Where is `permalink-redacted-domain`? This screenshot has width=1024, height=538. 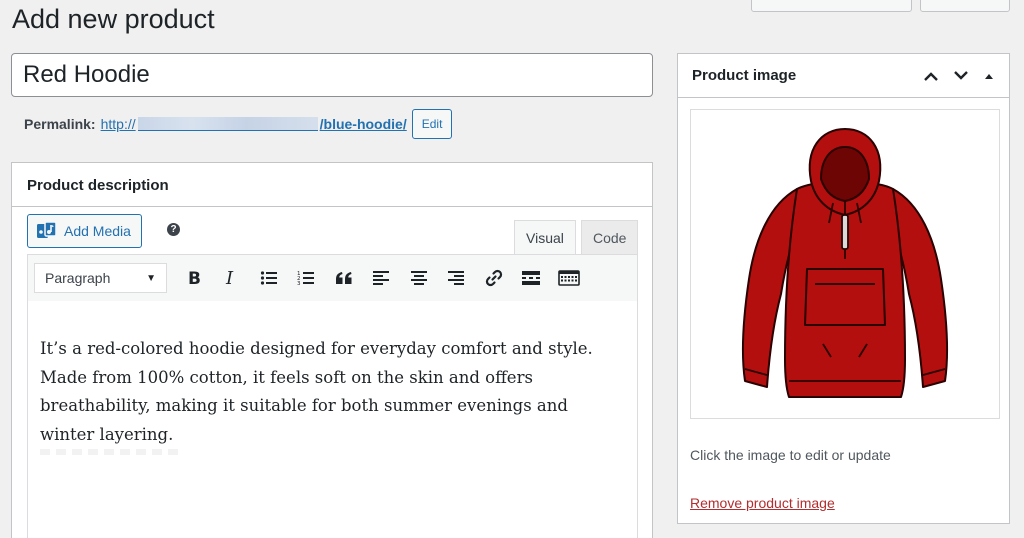
permalink-redacted-domain is located at coordinates (227, 124).